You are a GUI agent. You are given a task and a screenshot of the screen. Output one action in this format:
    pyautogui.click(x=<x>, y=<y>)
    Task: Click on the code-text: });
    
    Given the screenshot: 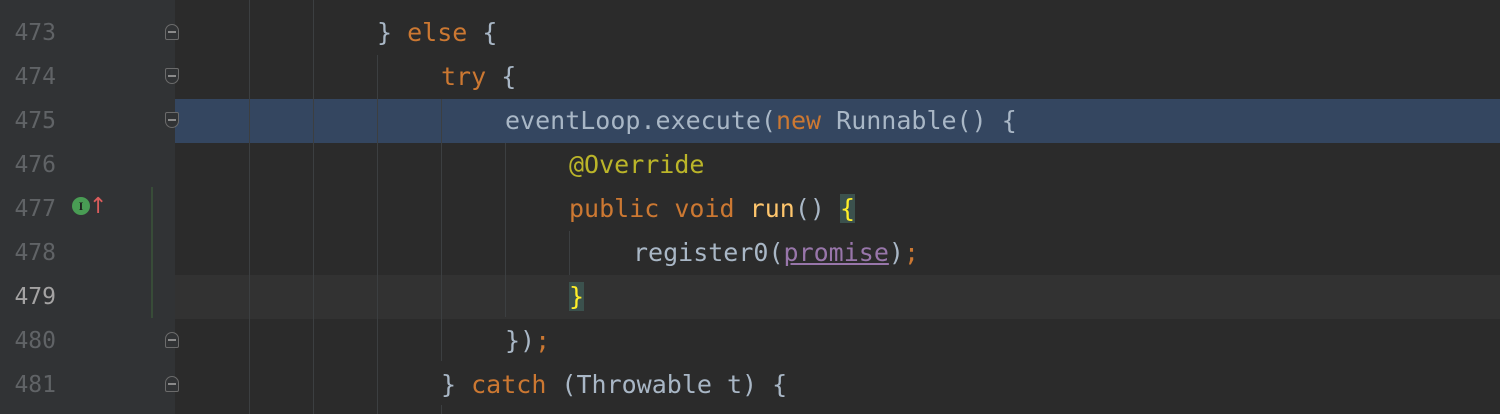 What is the action you would take?
    pyautogui.click(x=527, y=341)
    